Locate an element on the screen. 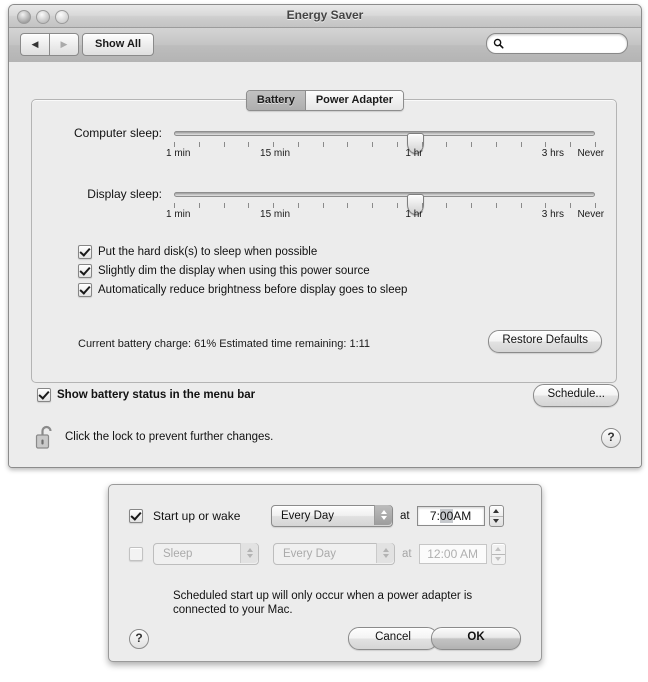  slider-tick-label: 15 min is located at coordinates (275, 153).